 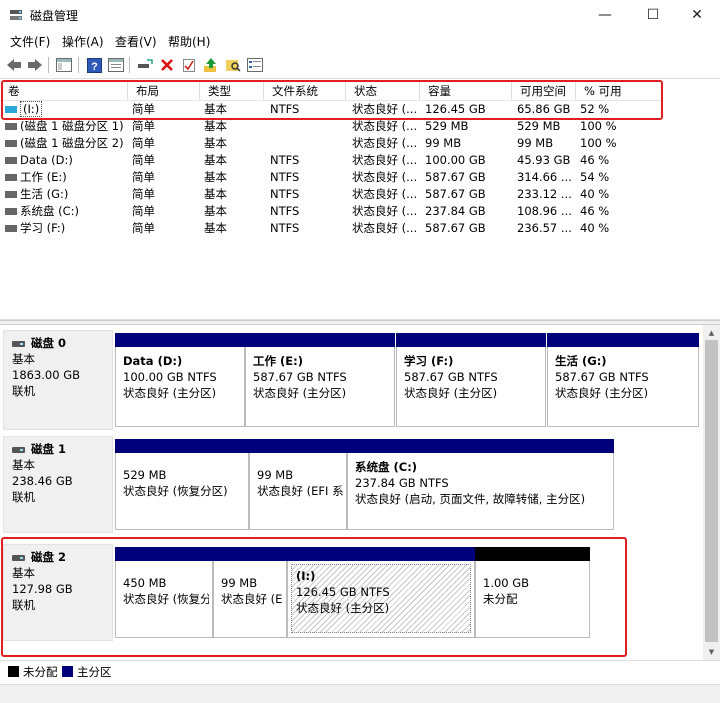 I want to click on minimize-button: —, so click(x=605, y=15).